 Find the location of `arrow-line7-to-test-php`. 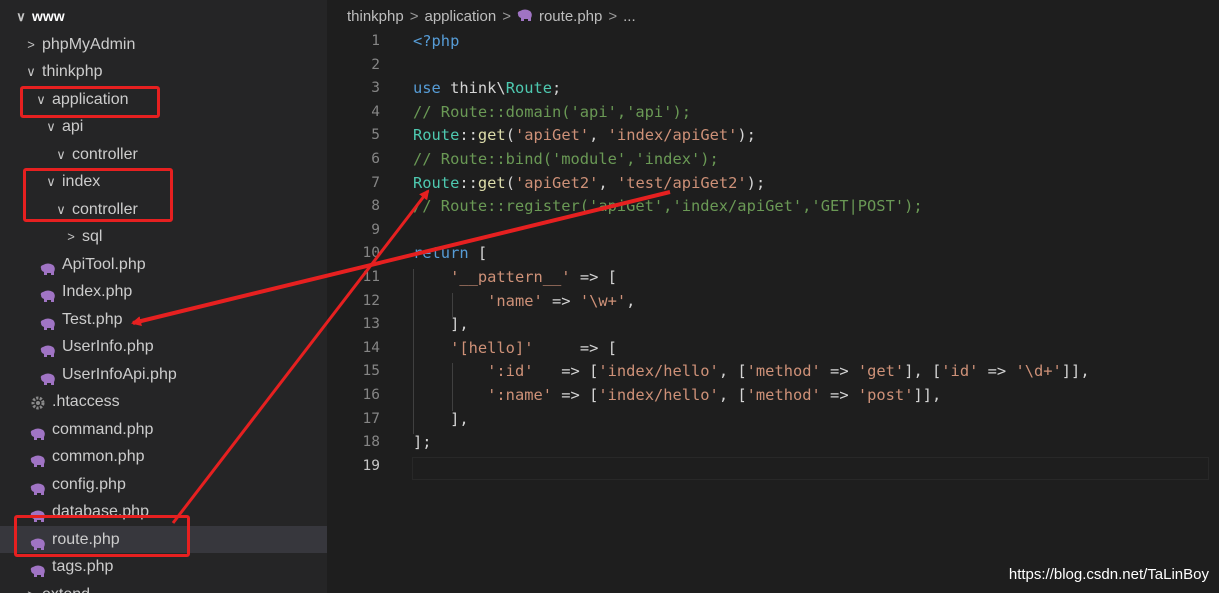

arrow-line7-to-test-php is located at coordinates (401, 258).